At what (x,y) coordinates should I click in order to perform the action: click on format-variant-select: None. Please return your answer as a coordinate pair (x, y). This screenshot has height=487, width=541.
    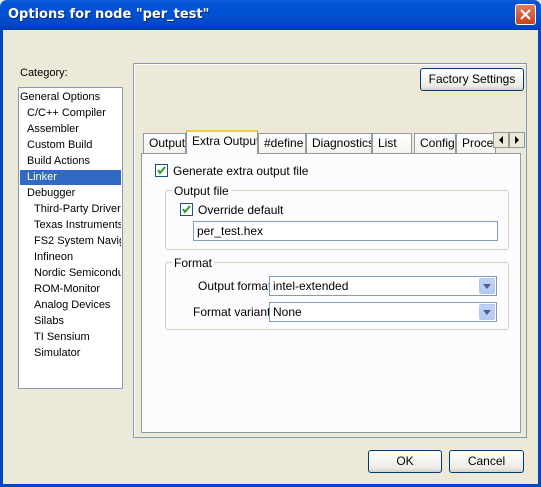
    Looking at the image, I should click on (383, 312).